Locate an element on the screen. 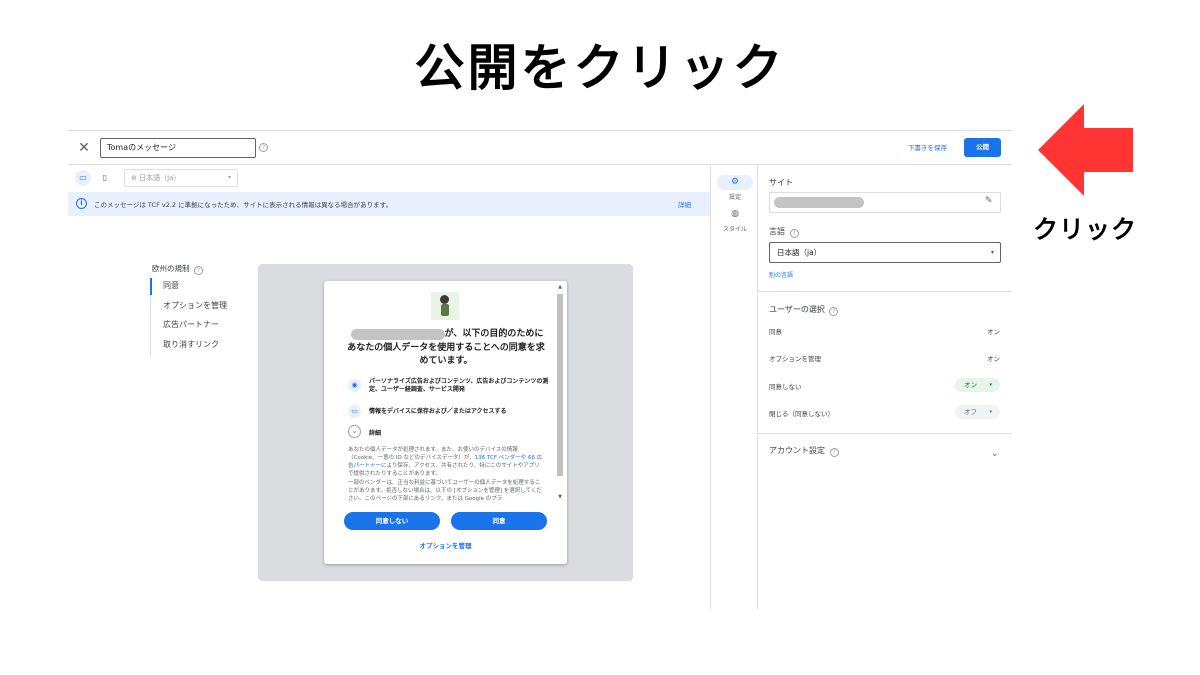  headline-annotation: 公開をクリック is located at coordinates (600, 68).